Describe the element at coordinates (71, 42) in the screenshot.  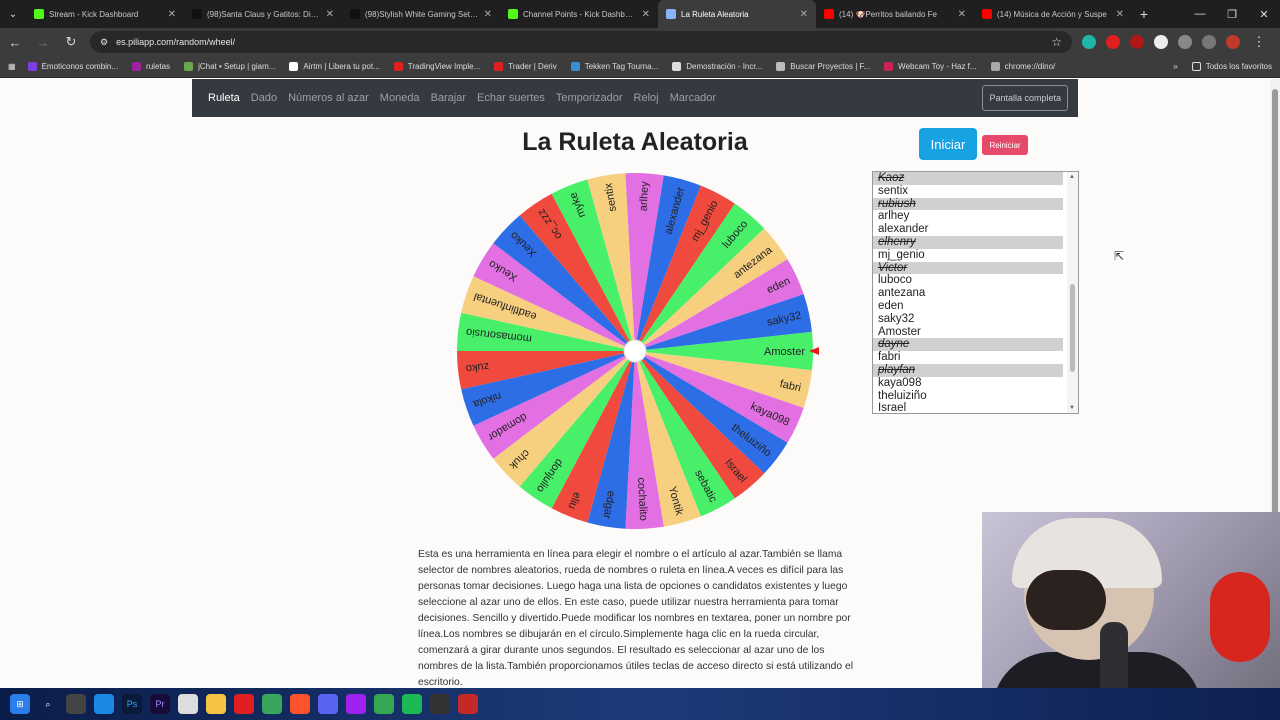
I see `reload-icon: ↻` at that location.